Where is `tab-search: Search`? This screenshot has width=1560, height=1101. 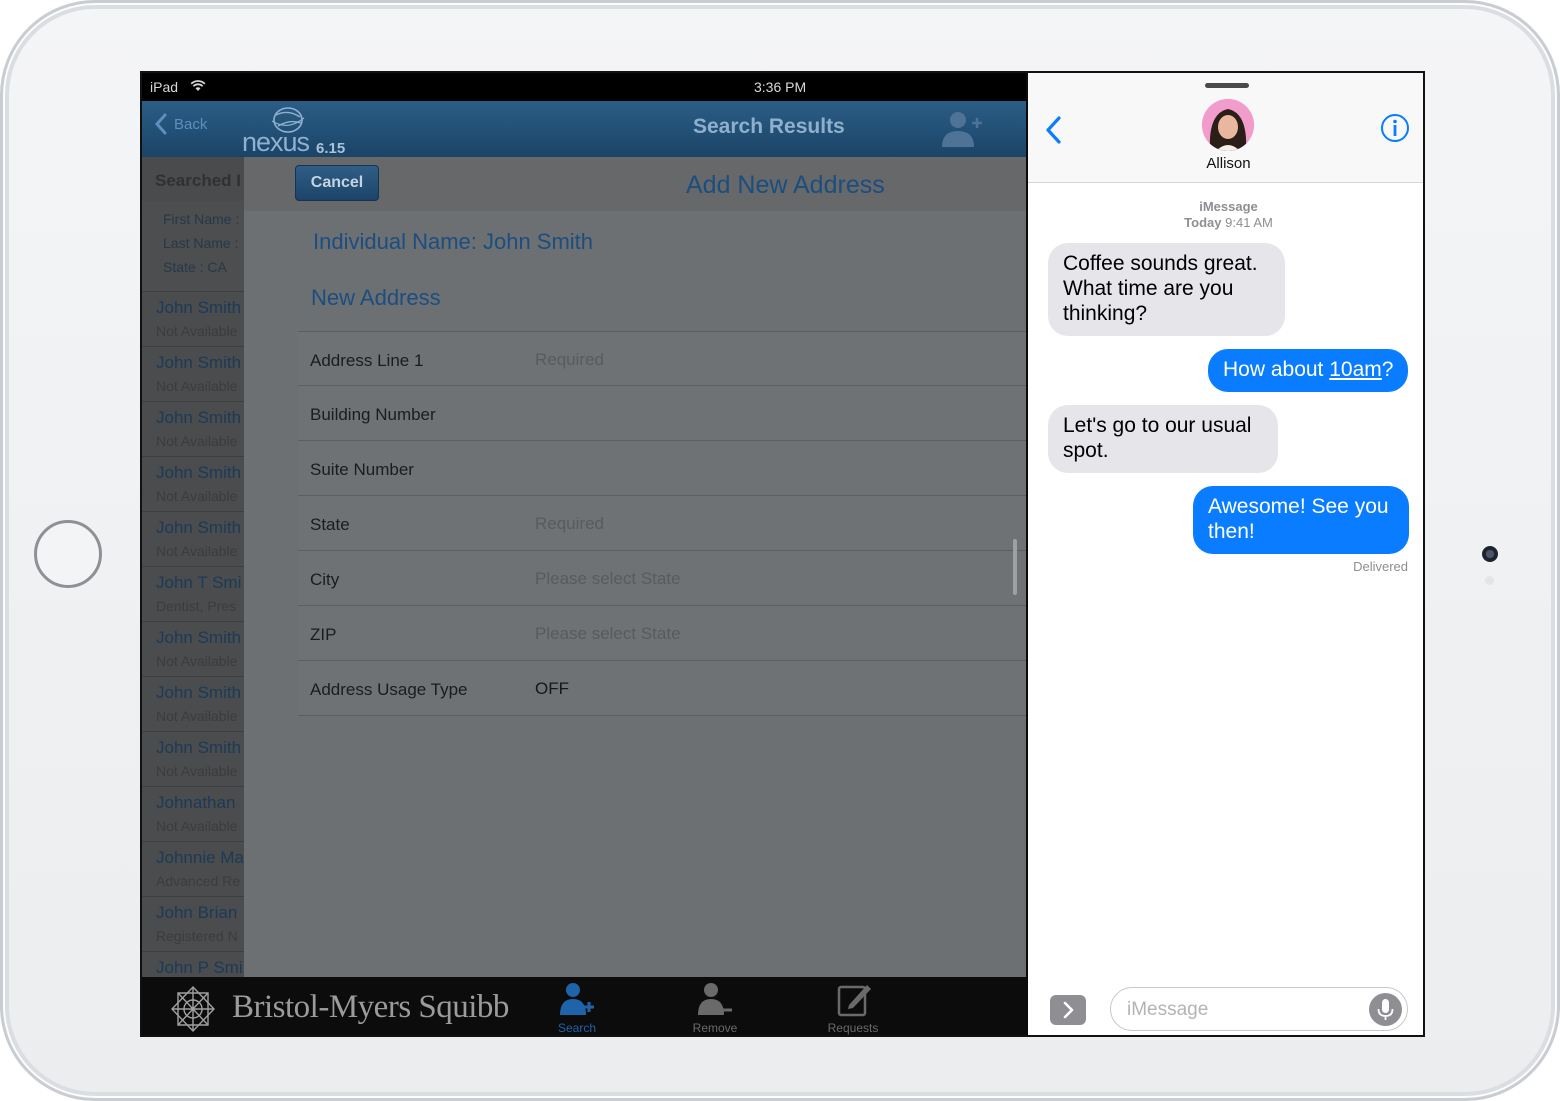 tab-search: Search is located at coordinates (577, 1008).